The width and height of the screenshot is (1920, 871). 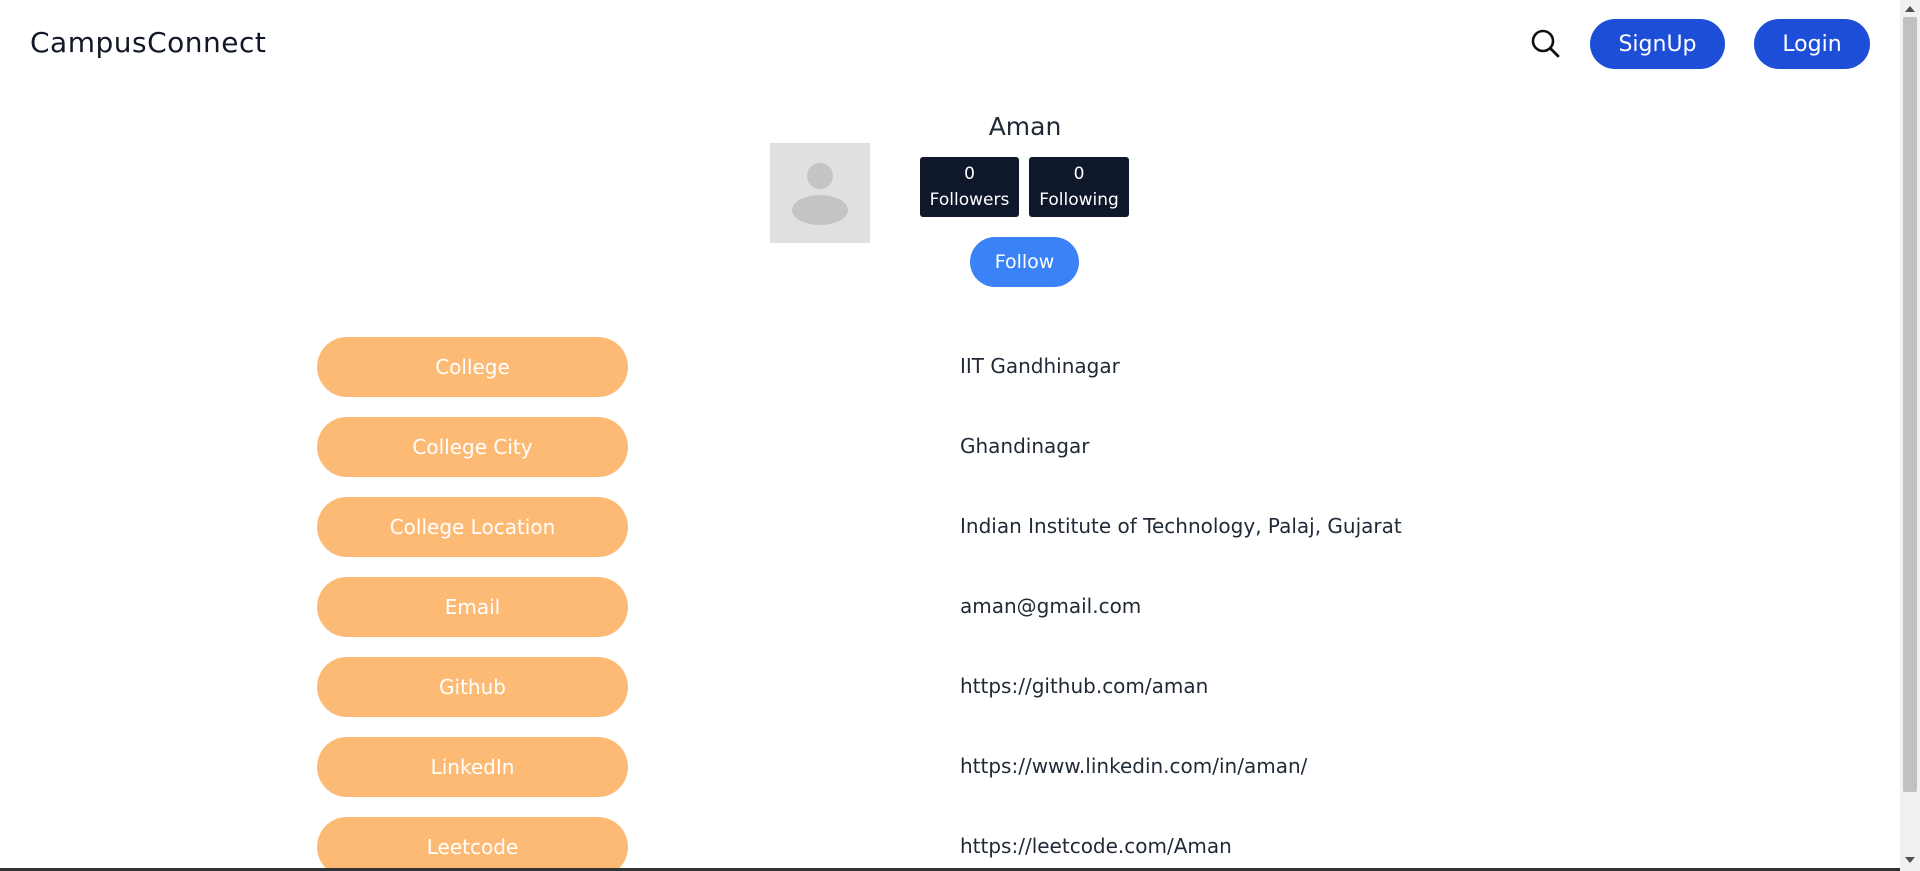 I want to click on detail-label: Leetcode, so click(x=472, y=844).